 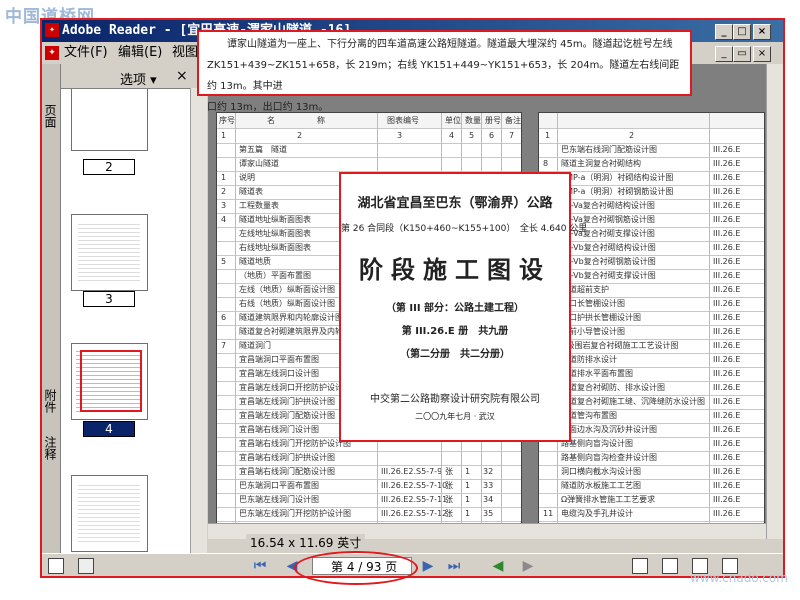 I want to click on viewport-indicator, so click(x=111, y=381).